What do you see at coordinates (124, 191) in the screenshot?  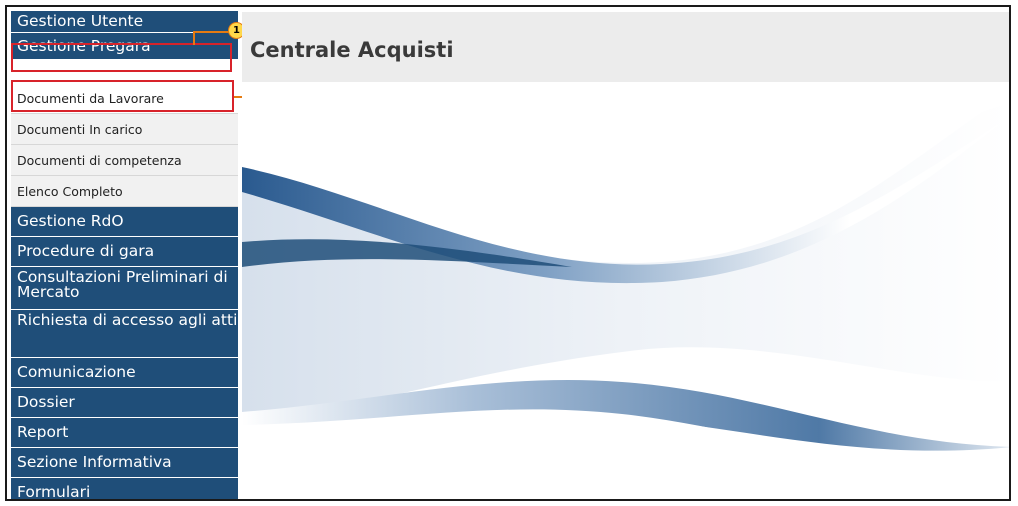 I see `submenu-elenco-completo: Elenco Completo` at bounding box center [124, 191].